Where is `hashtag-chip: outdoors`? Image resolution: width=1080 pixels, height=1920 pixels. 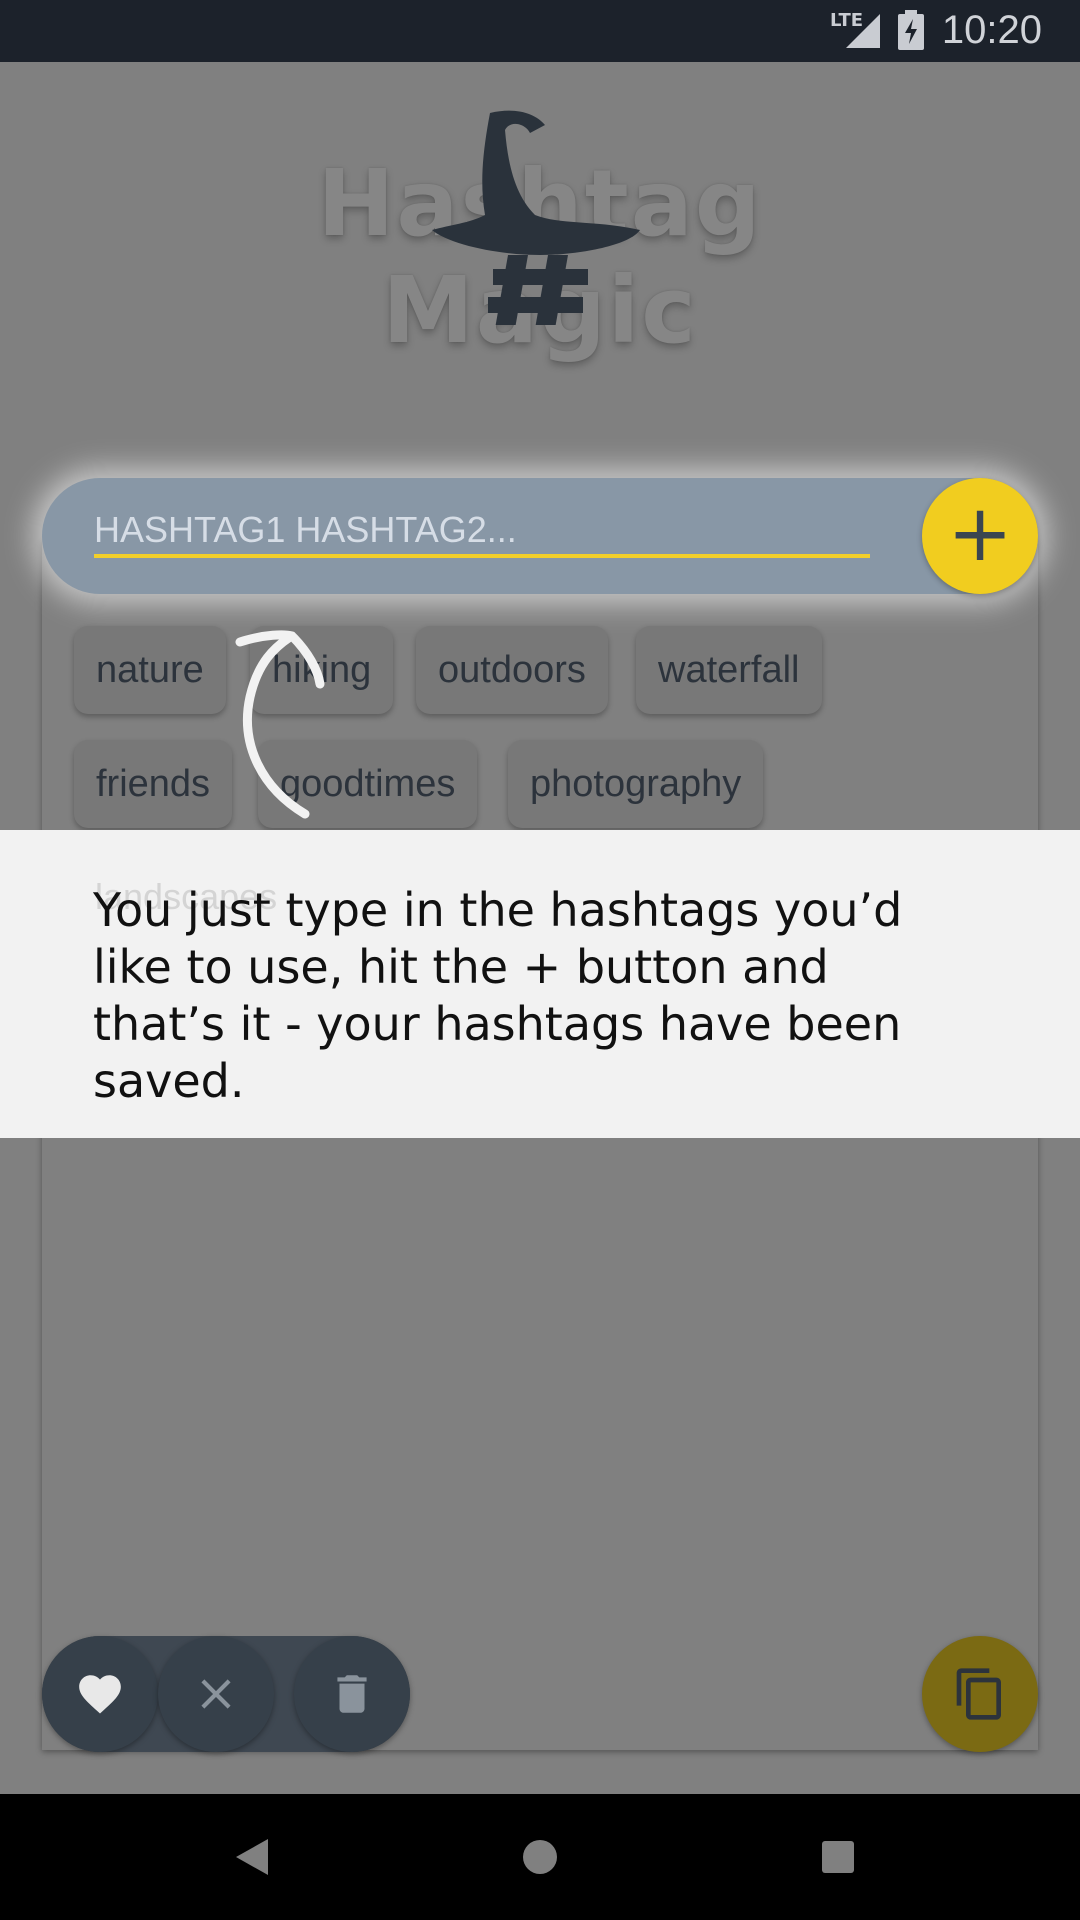
hashtag-chip: outdoors is located at coordinates (512, 670).